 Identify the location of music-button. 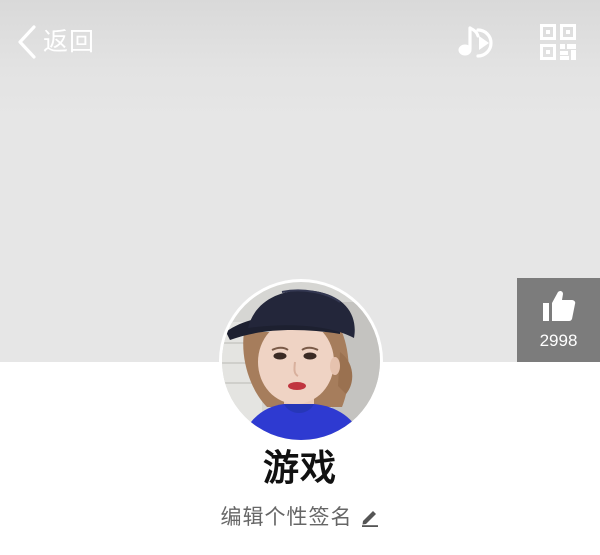
(478, 42).